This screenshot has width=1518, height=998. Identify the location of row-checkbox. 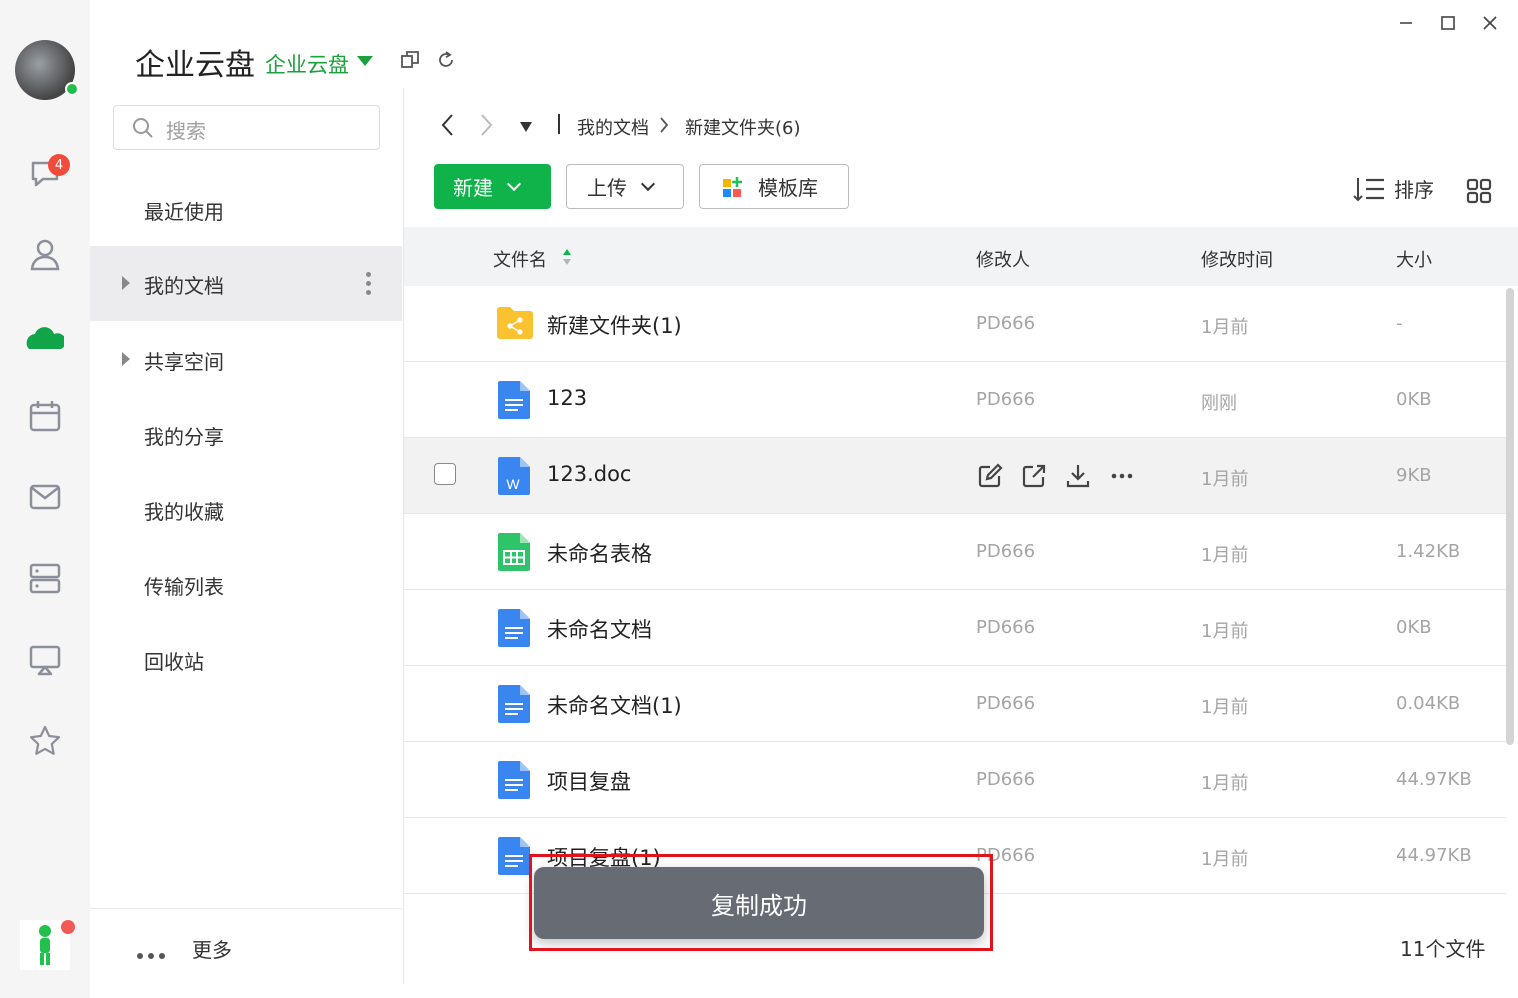
(445, 474).